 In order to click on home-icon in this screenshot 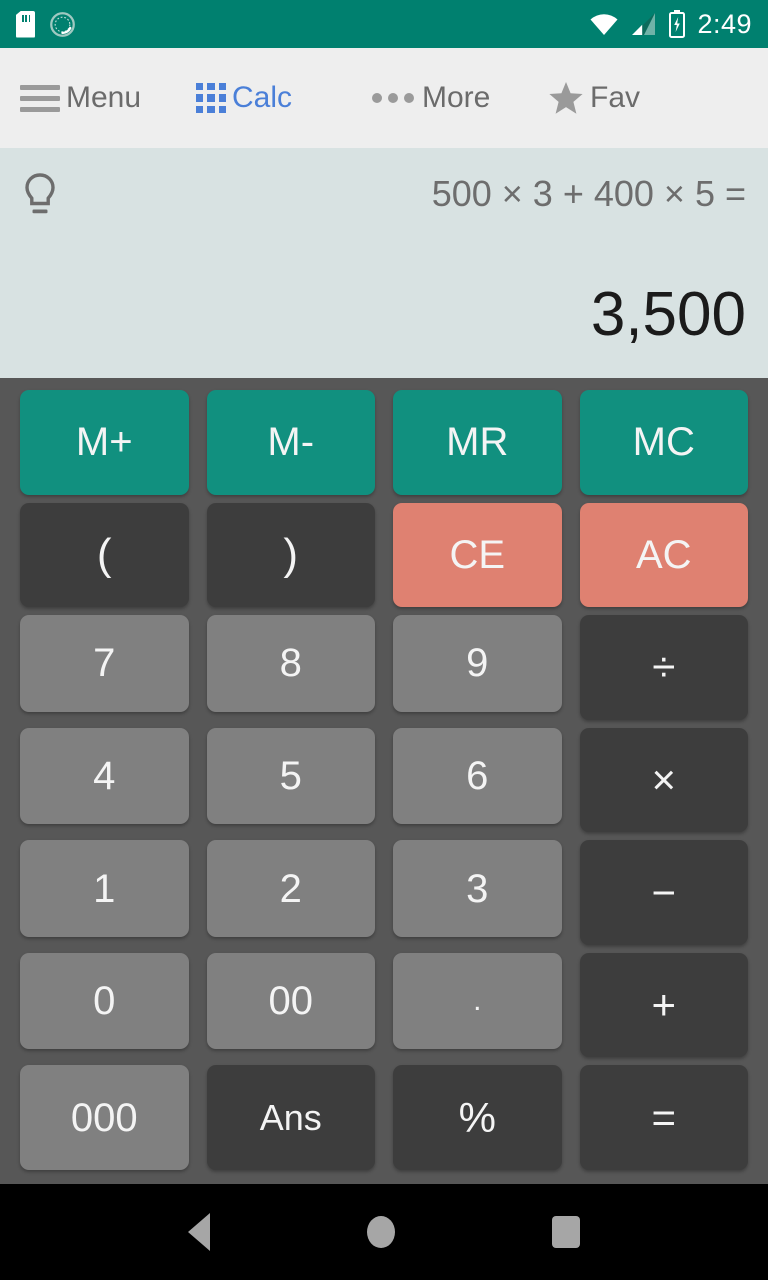, I will do `click(380, 1232)`.